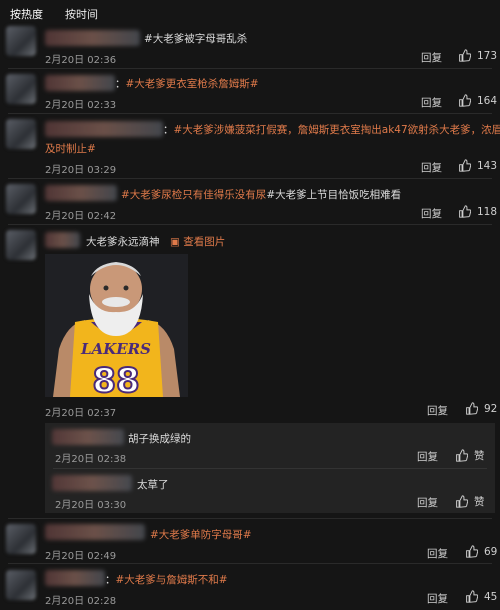 The image size is (500, 610). Describe the element at coordinates (491, 551) in the screenshot. I see `like-count: 69` at that location.